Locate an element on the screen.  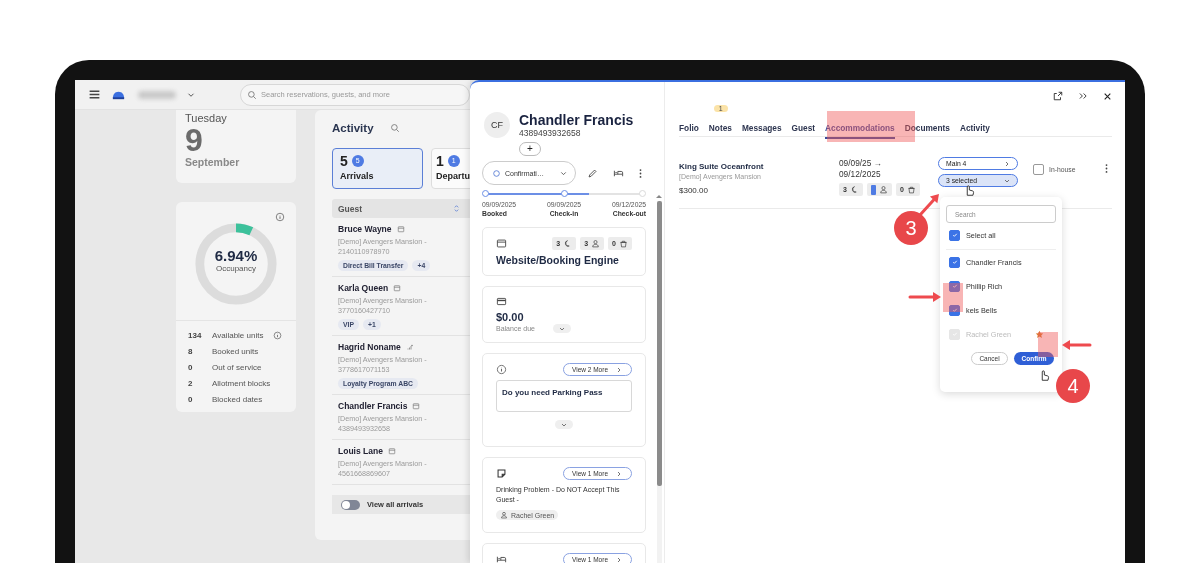
external-link-icon is located at coordinates (1058, 96).